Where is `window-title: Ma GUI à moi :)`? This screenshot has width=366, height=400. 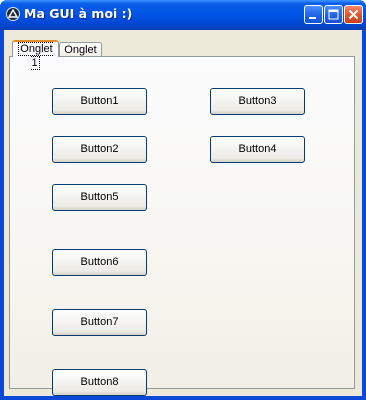
window-title: Ma GUI à moi :) is located at coordinates (78, 13).